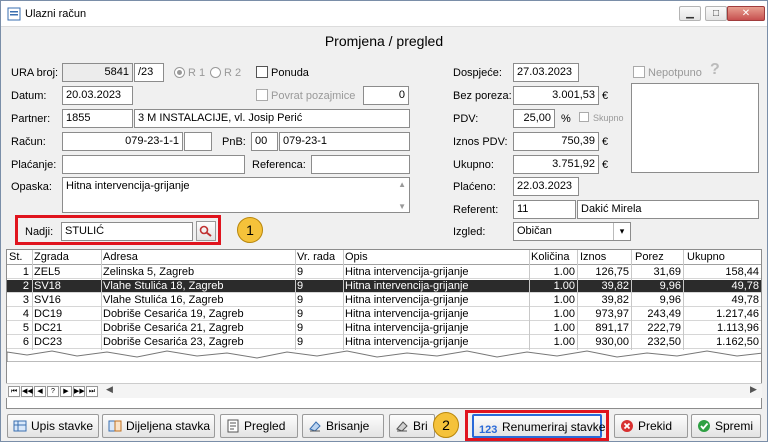 This screenshot has width=768, height=442. I want to click on search-icon, so click(205, 231).